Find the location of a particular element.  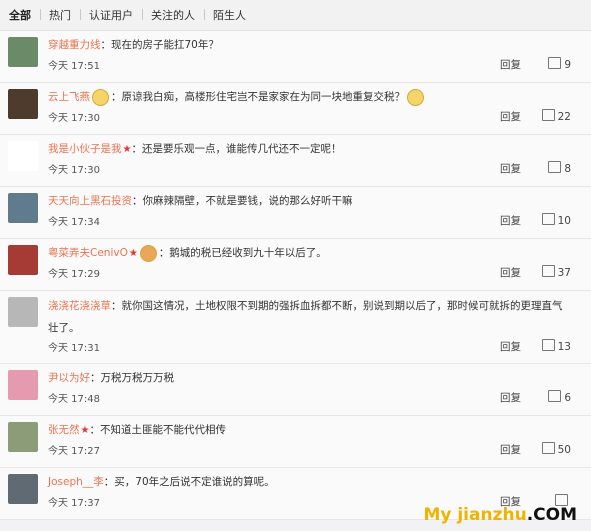

like-button: 9 is located at coordinates (549, 64).